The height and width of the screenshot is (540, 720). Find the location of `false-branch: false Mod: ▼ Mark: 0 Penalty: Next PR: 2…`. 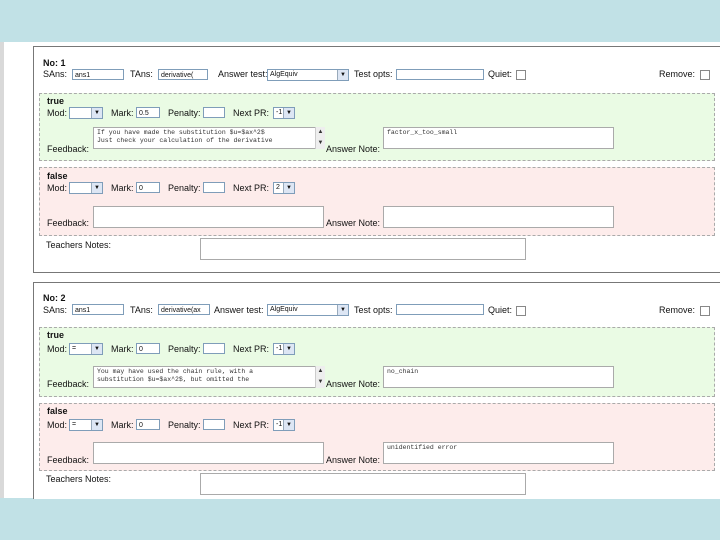

false-branch: false Mod: ▼ Mark: 0 Penalty: Next PR: 2… is located at coordinates (377, 201).